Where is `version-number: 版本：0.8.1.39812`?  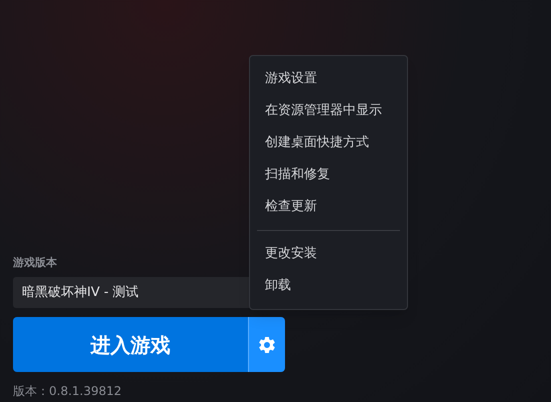
version-number: 版本：0.8.1.39812 is located at coordinates (68, 391).